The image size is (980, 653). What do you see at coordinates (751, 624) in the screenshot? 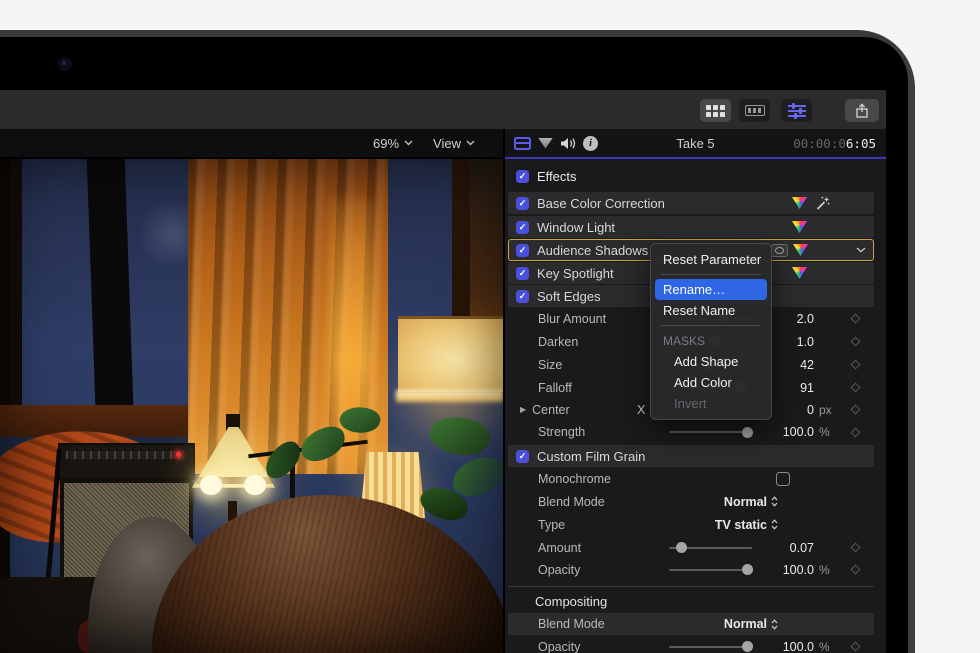
I see `compositing-blend-mode-popup: Normal` at bounding box center [751, 624].